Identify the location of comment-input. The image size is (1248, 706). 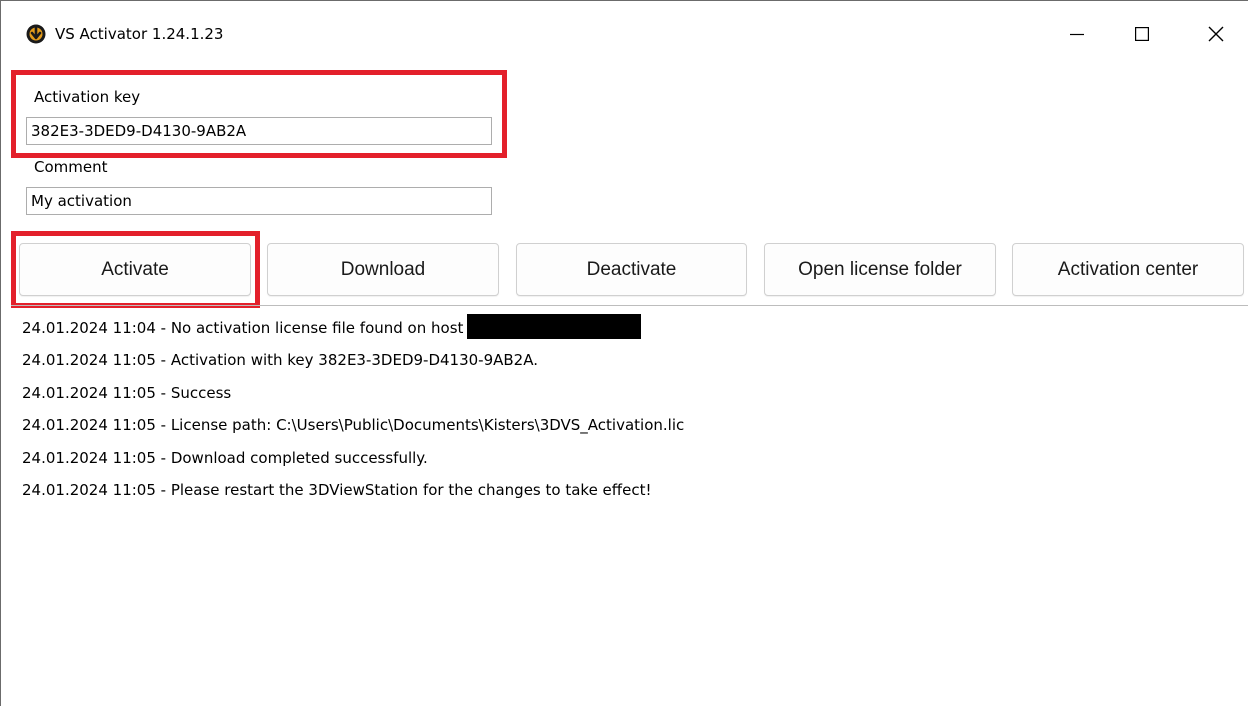
(259, 201).